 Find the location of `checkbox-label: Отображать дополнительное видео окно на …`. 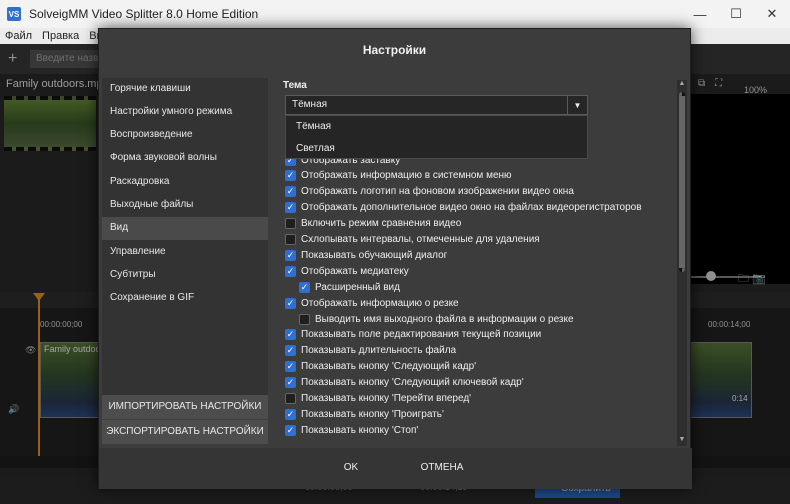

checkbox-label: Отображать дополнительное видео окно на … is located at coordinates (471, 208).